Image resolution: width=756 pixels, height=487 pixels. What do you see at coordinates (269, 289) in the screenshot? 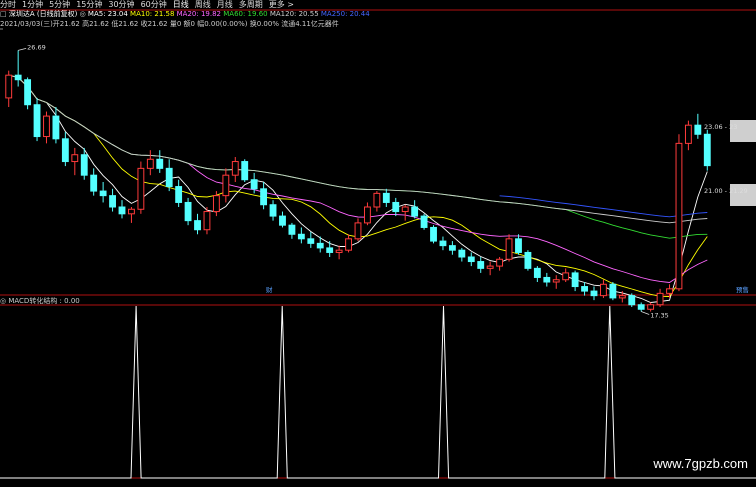
I see `event-badge: 财` at bounding box center [269, 289].